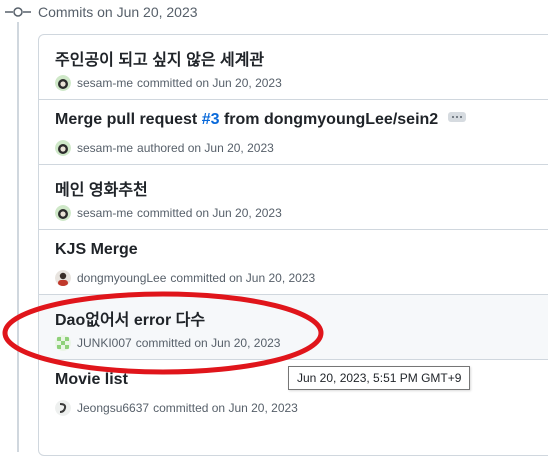 This screenshot has height=456, width=548. I want to click on commit-action-date: authored on Jun 20, 2023, so click(205, 148).